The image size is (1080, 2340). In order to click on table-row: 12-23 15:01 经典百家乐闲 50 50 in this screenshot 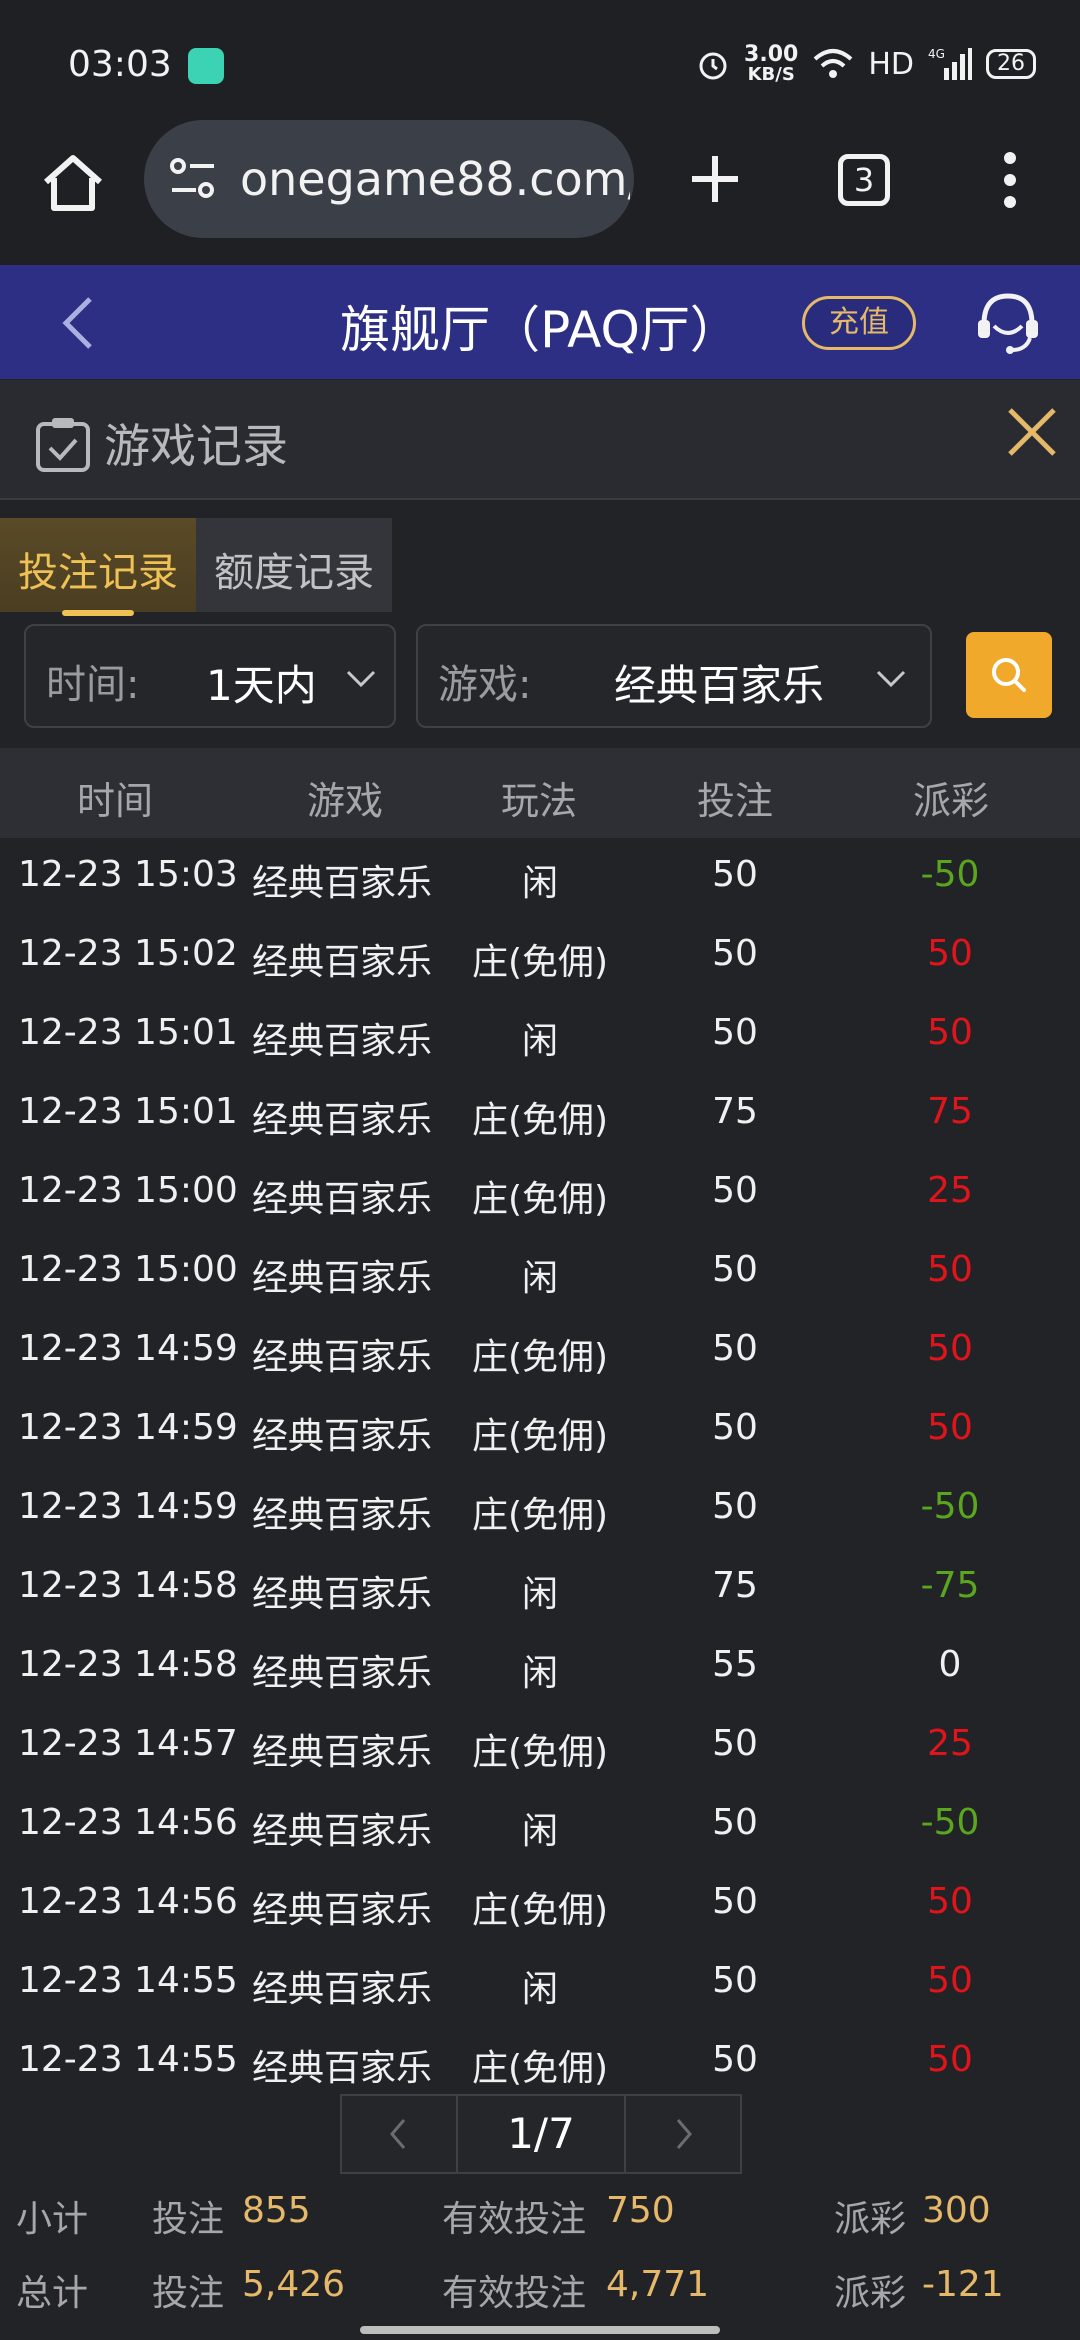, I will do `click(540, 1035)`.